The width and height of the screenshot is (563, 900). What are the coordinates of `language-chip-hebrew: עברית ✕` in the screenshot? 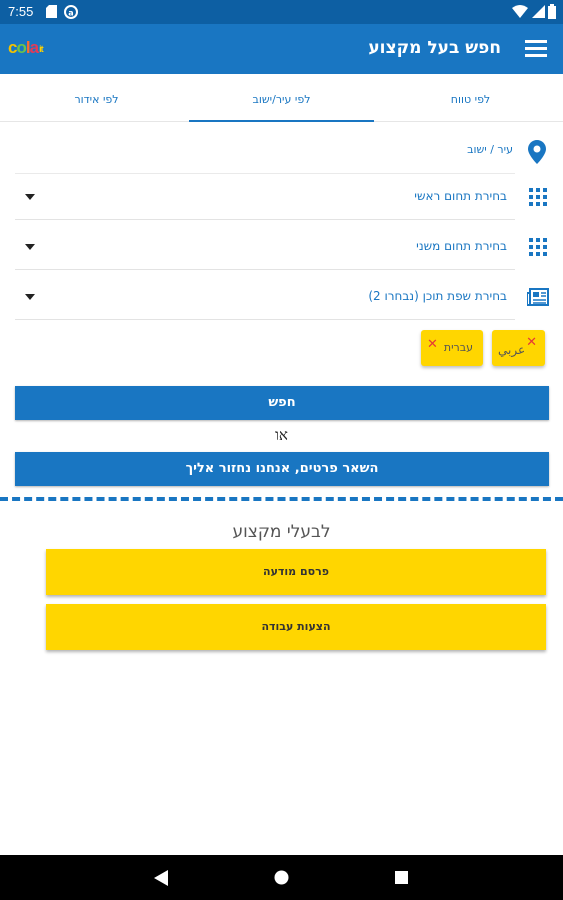 It's located at (452, 348).